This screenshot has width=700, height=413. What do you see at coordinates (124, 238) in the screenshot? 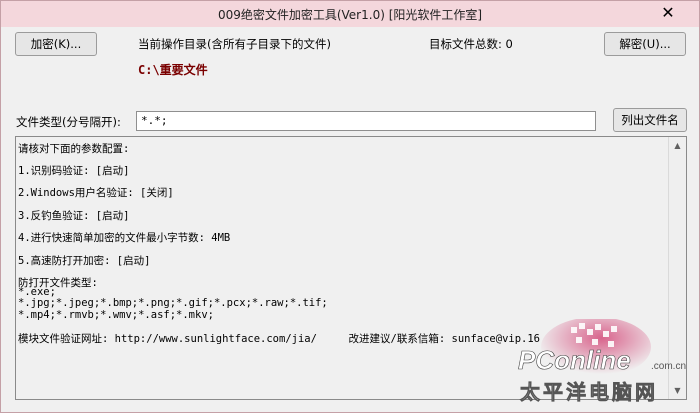
I see `config-line: 4.进行快速简单加密的文件最小字节数: 4MB` at bounding box center [124, 238].